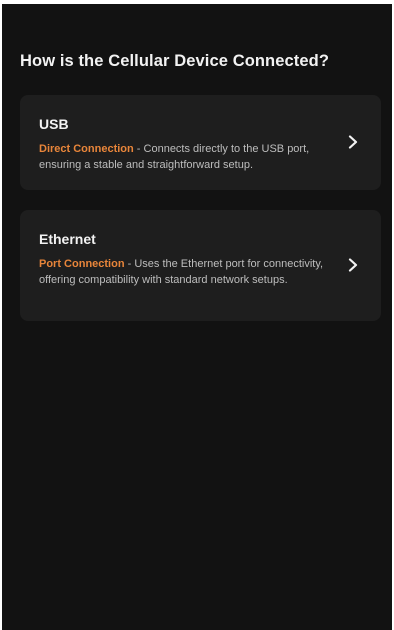  Describe the element at coordinates (54, 124) in the screenshot. I see `option-title: USB` at that location.